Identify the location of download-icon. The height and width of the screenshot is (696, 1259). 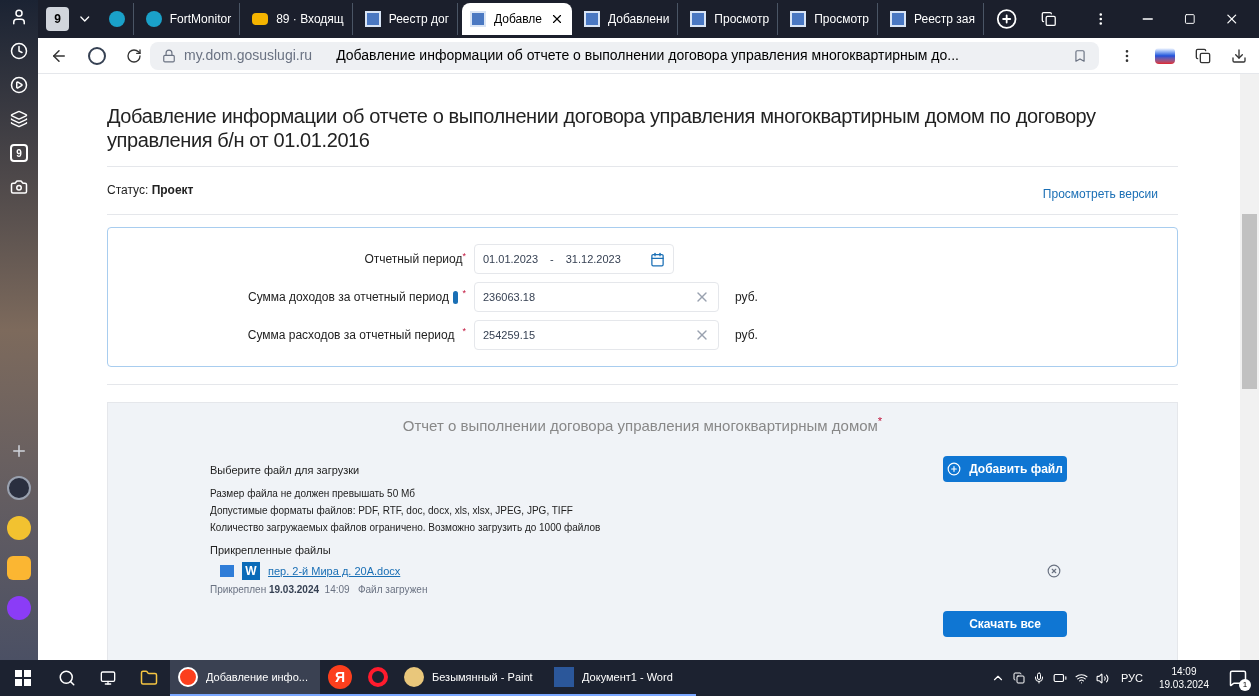
(1239, 55).